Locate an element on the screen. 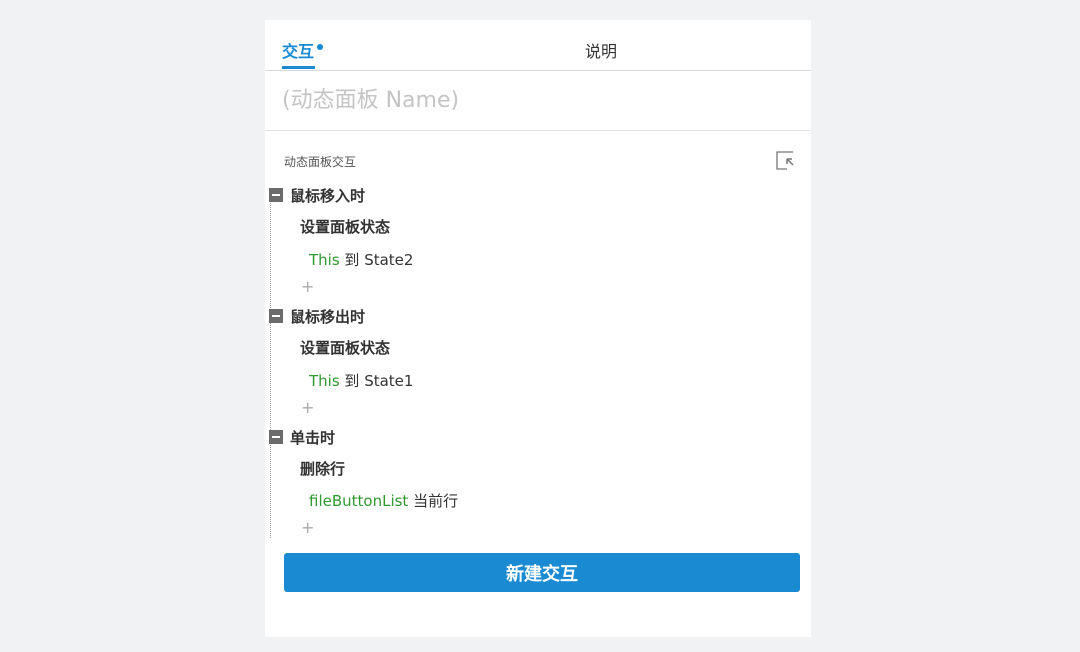  event-mouse-leave: 鼠标移出时 is located at coordinates (317, 316).